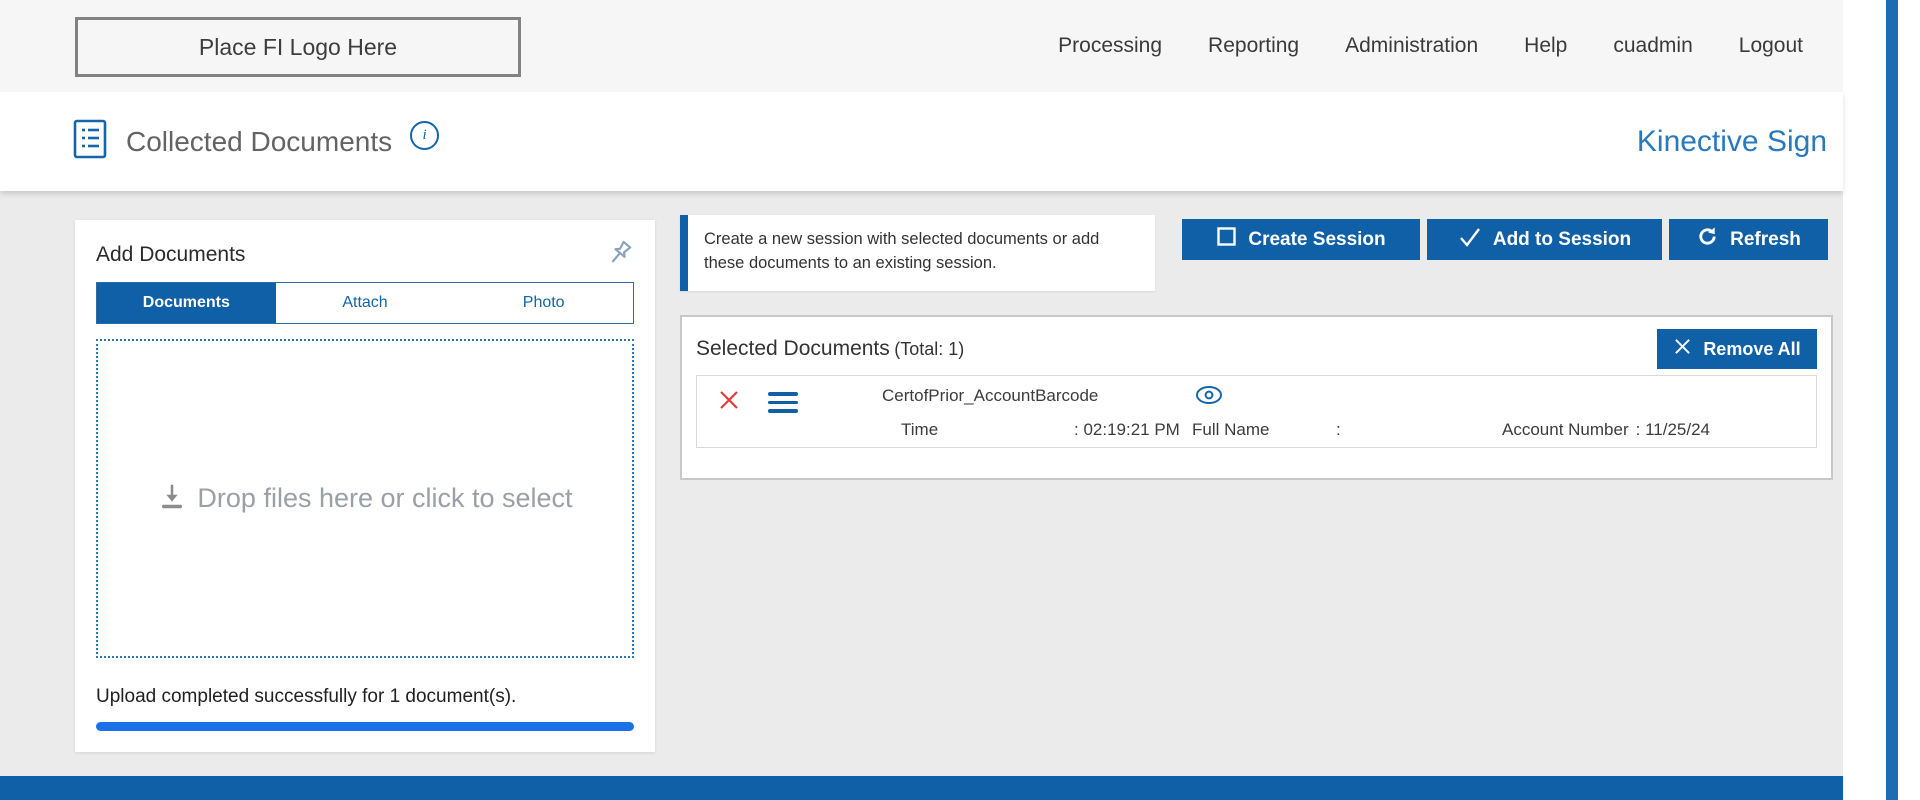 This screenshot has height=800, width=1920. I want to click on tab-photo: Photo, so click(544, 303).